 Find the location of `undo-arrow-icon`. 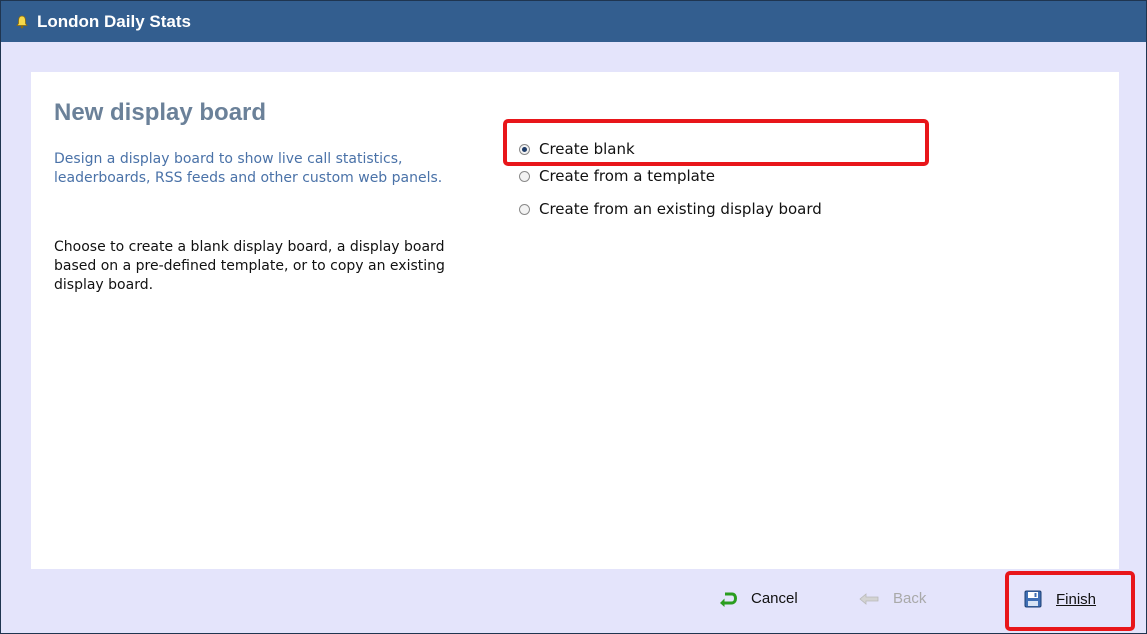

undo-arrow-icon is located at coordinates (728, 599).